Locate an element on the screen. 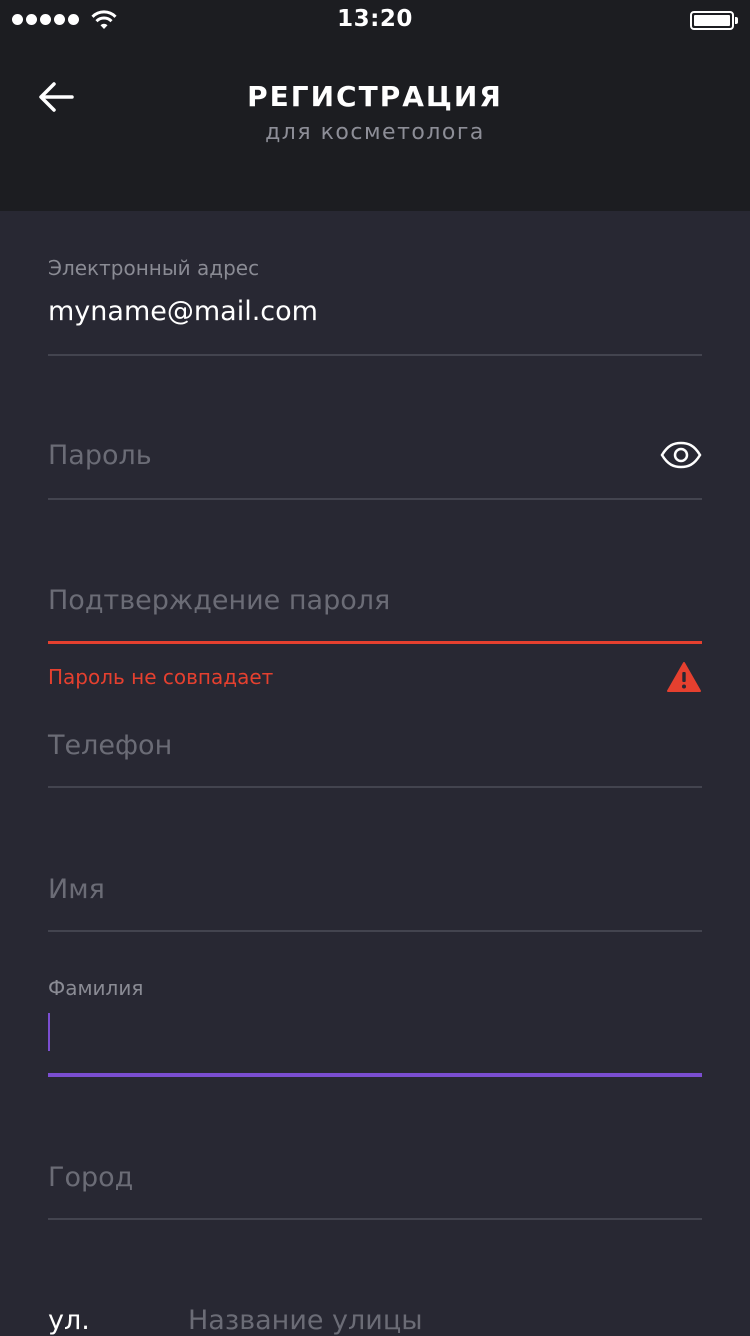 The width and height of the screenshot is (750, 1336). email-label: Электронный адрес is located at coordinates (154, 268).